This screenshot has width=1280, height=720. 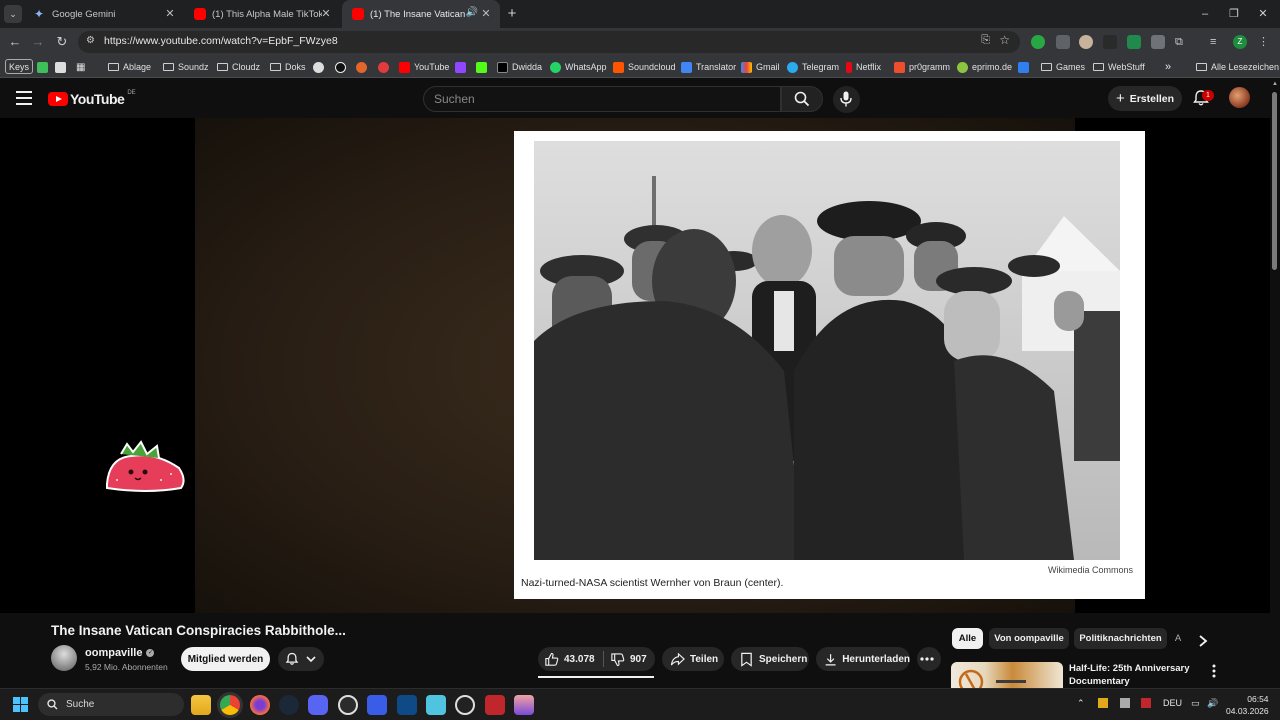 I want to click on taskbar-search: Suche, so click(x=111, y=704).